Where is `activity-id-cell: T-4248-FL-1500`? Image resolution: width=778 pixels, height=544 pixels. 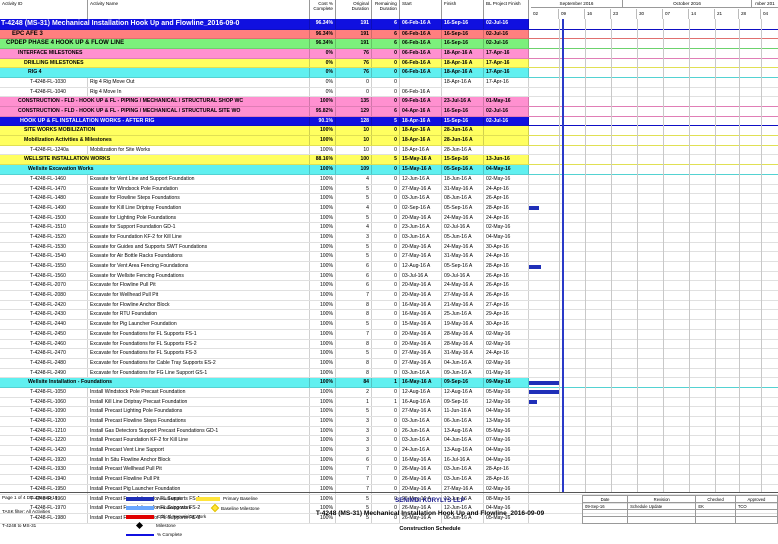 activity-id-cell: T-4248-FL-1500 is located at coordinates (44, 218).